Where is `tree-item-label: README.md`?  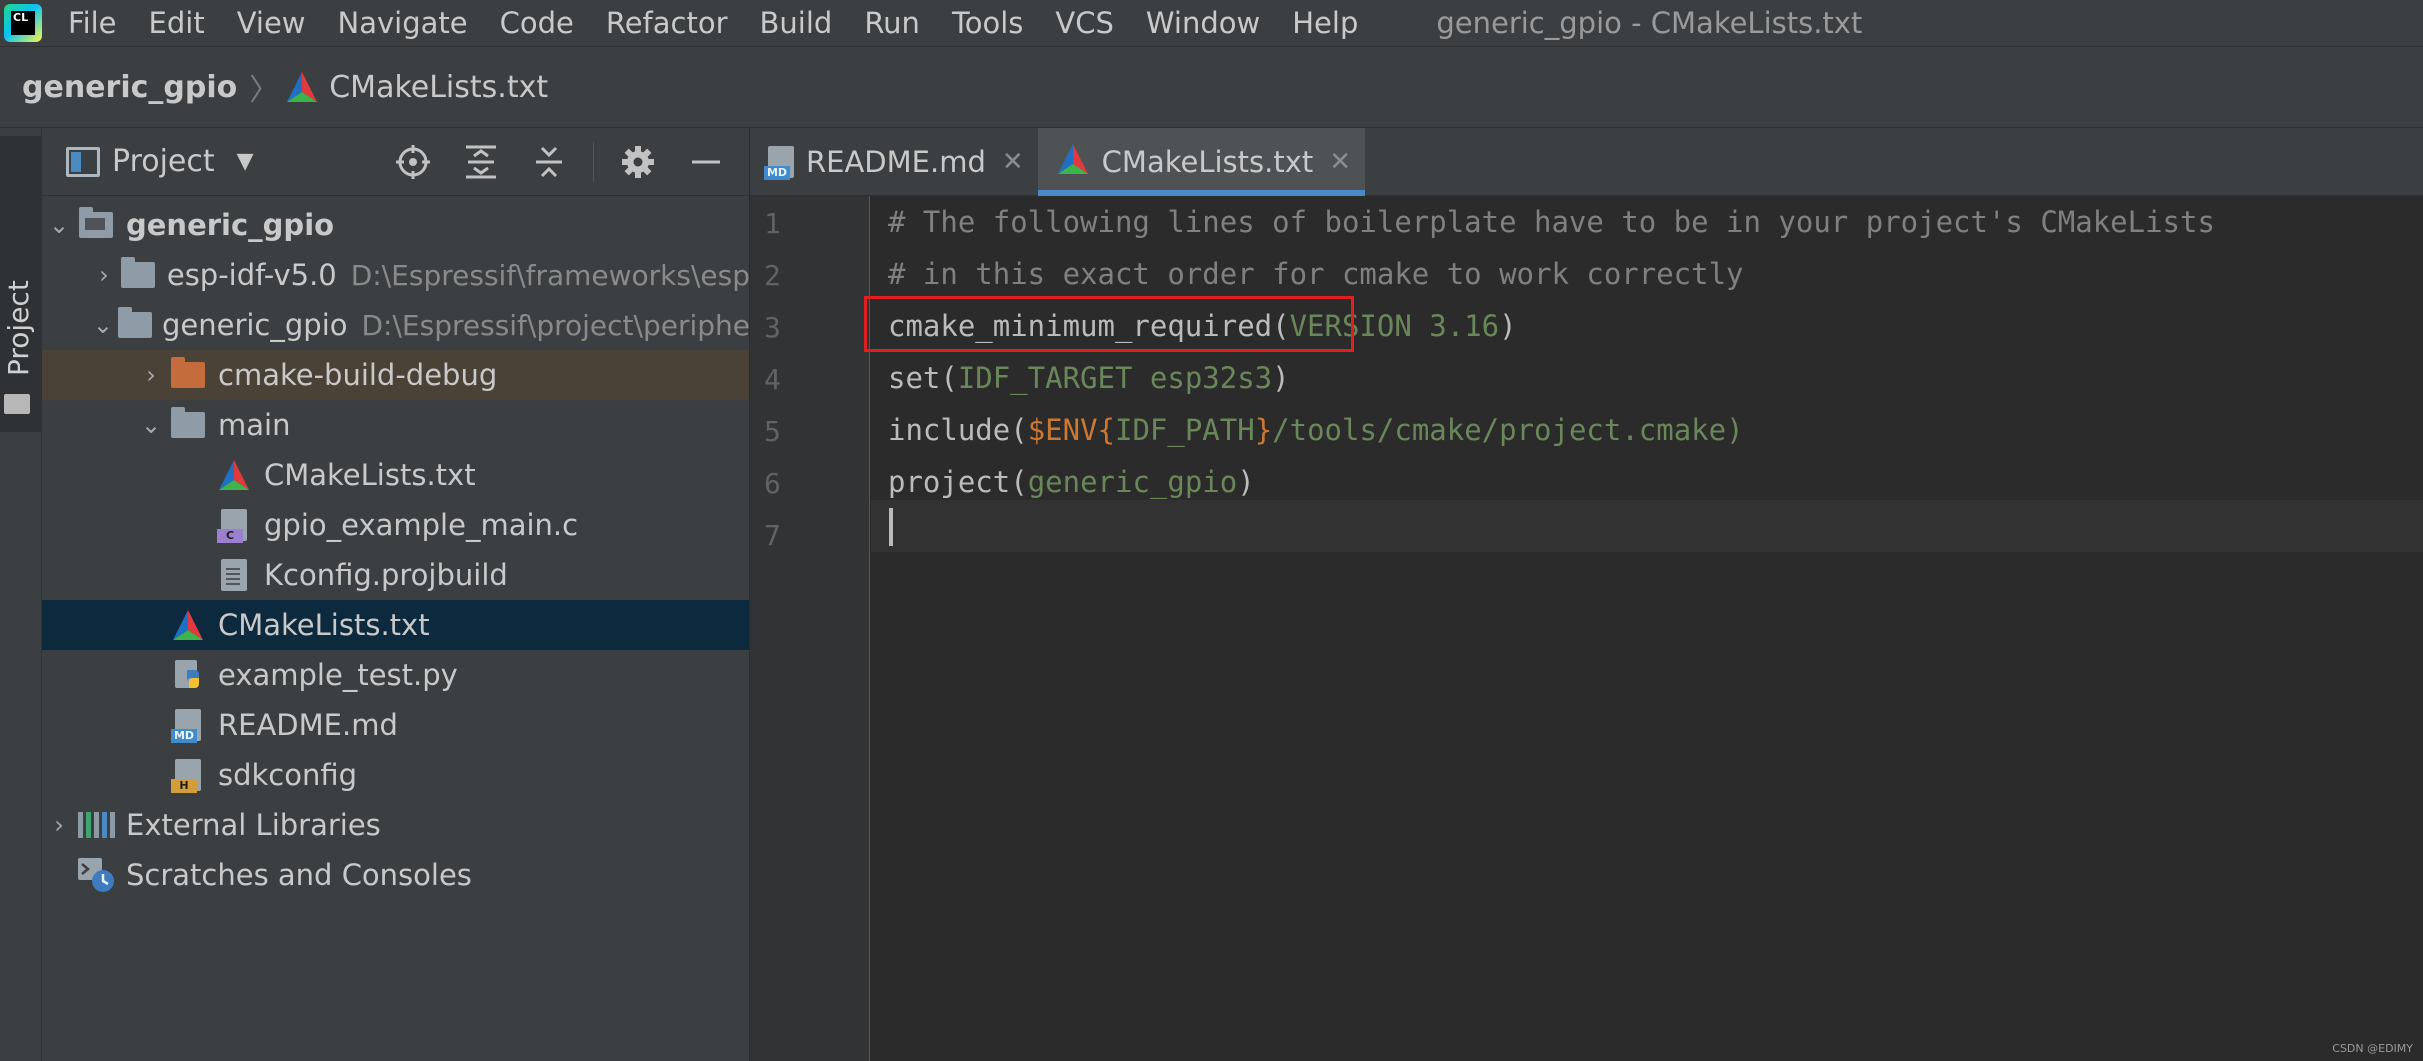
tree-item-label: README.md is located at coordinates (308, 725).